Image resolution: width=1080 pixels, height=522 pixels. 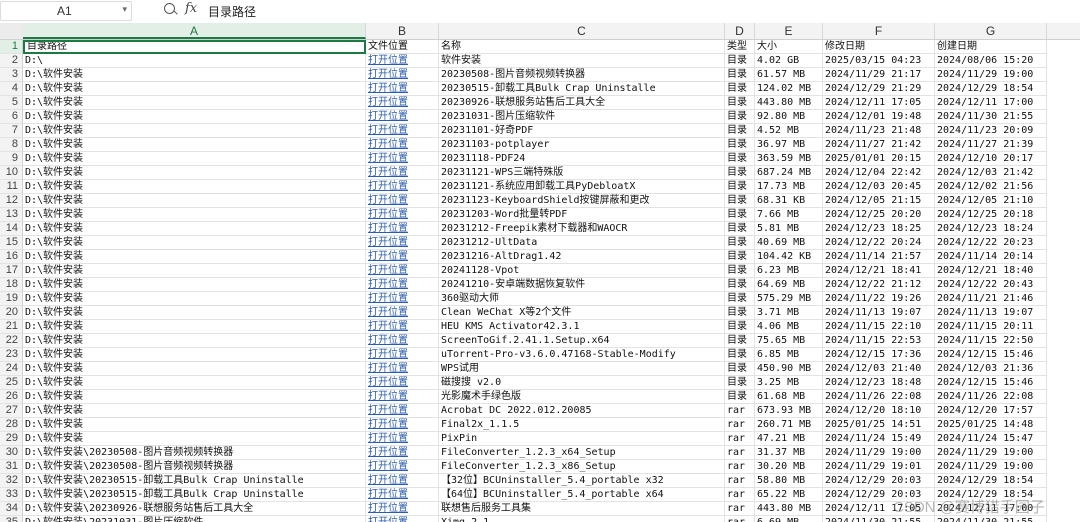 What do you see at coordinates (582, 341) in the screenshot?
I see `table-cell: ScreenToGif.2.41.1.Setup.x64` at bounding box center [582, 341].